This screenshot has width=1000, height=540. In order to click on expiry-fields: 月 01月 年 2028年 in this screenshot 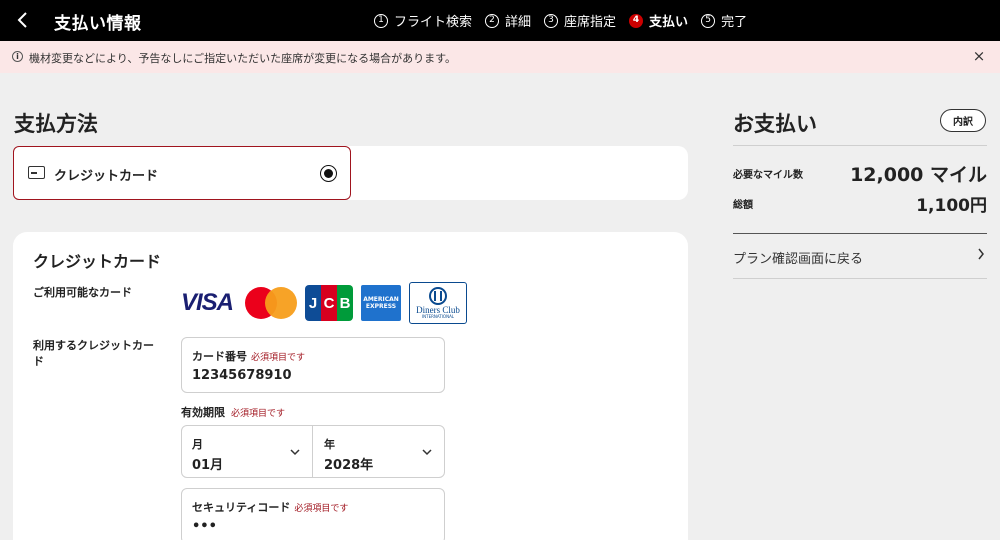, I will do `click(313, 451)`.